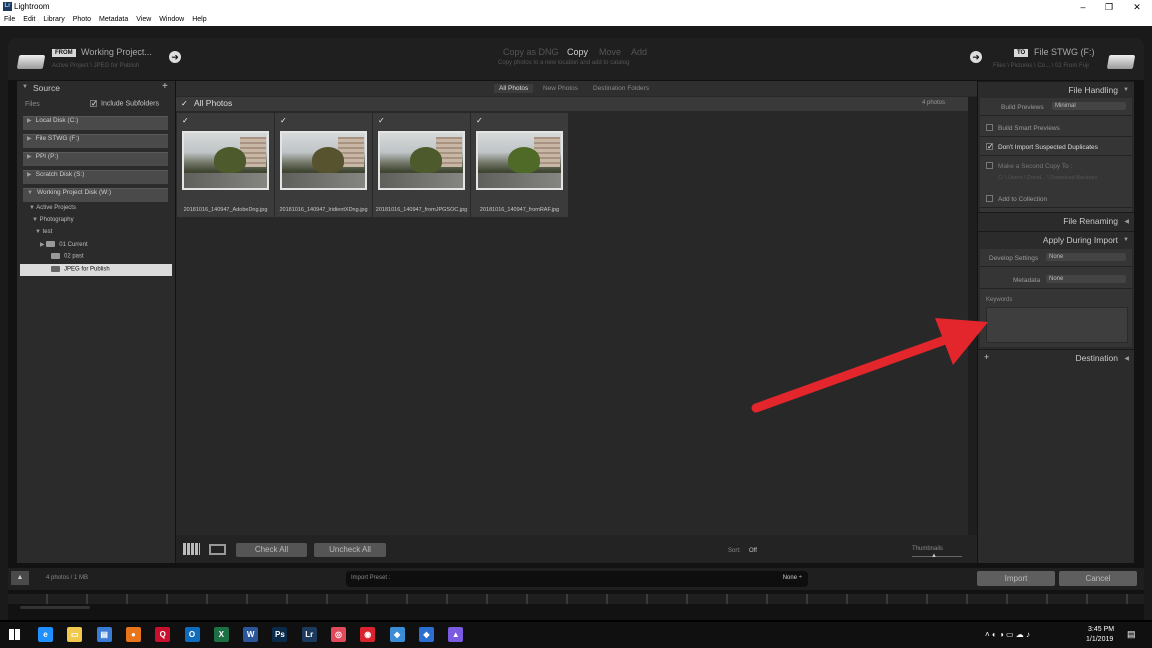  What do you see at coordinates (514, 88) in the screenshot?
I see `tab-all-photos: All Photos` at bounding box center [514, 88].